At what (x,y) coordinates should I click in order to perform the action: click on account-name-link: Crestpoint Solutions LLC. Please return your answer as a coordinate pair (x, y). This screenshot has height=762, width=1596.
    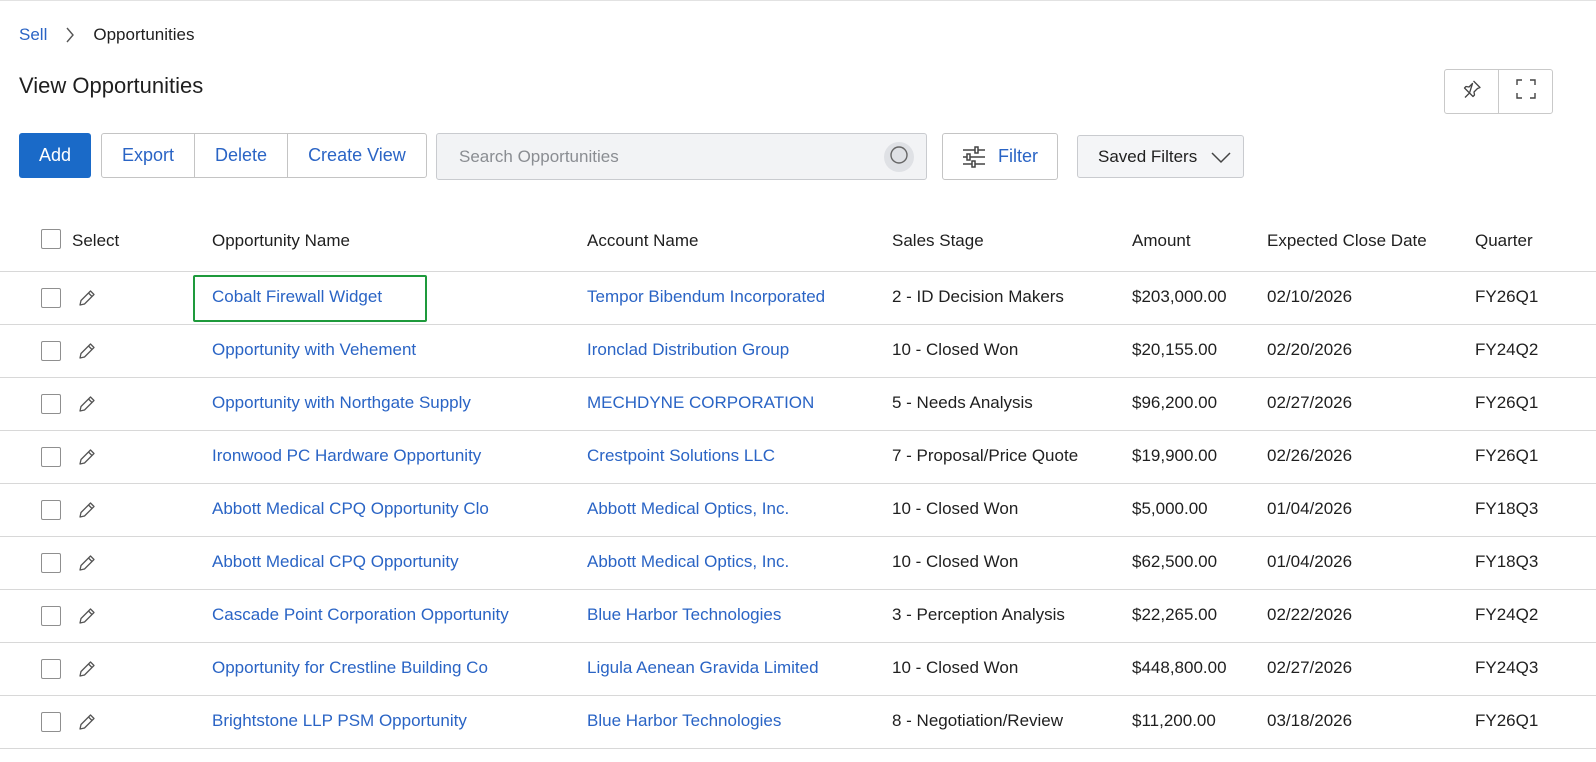
    Looking at the image, I should click on (681, 456).